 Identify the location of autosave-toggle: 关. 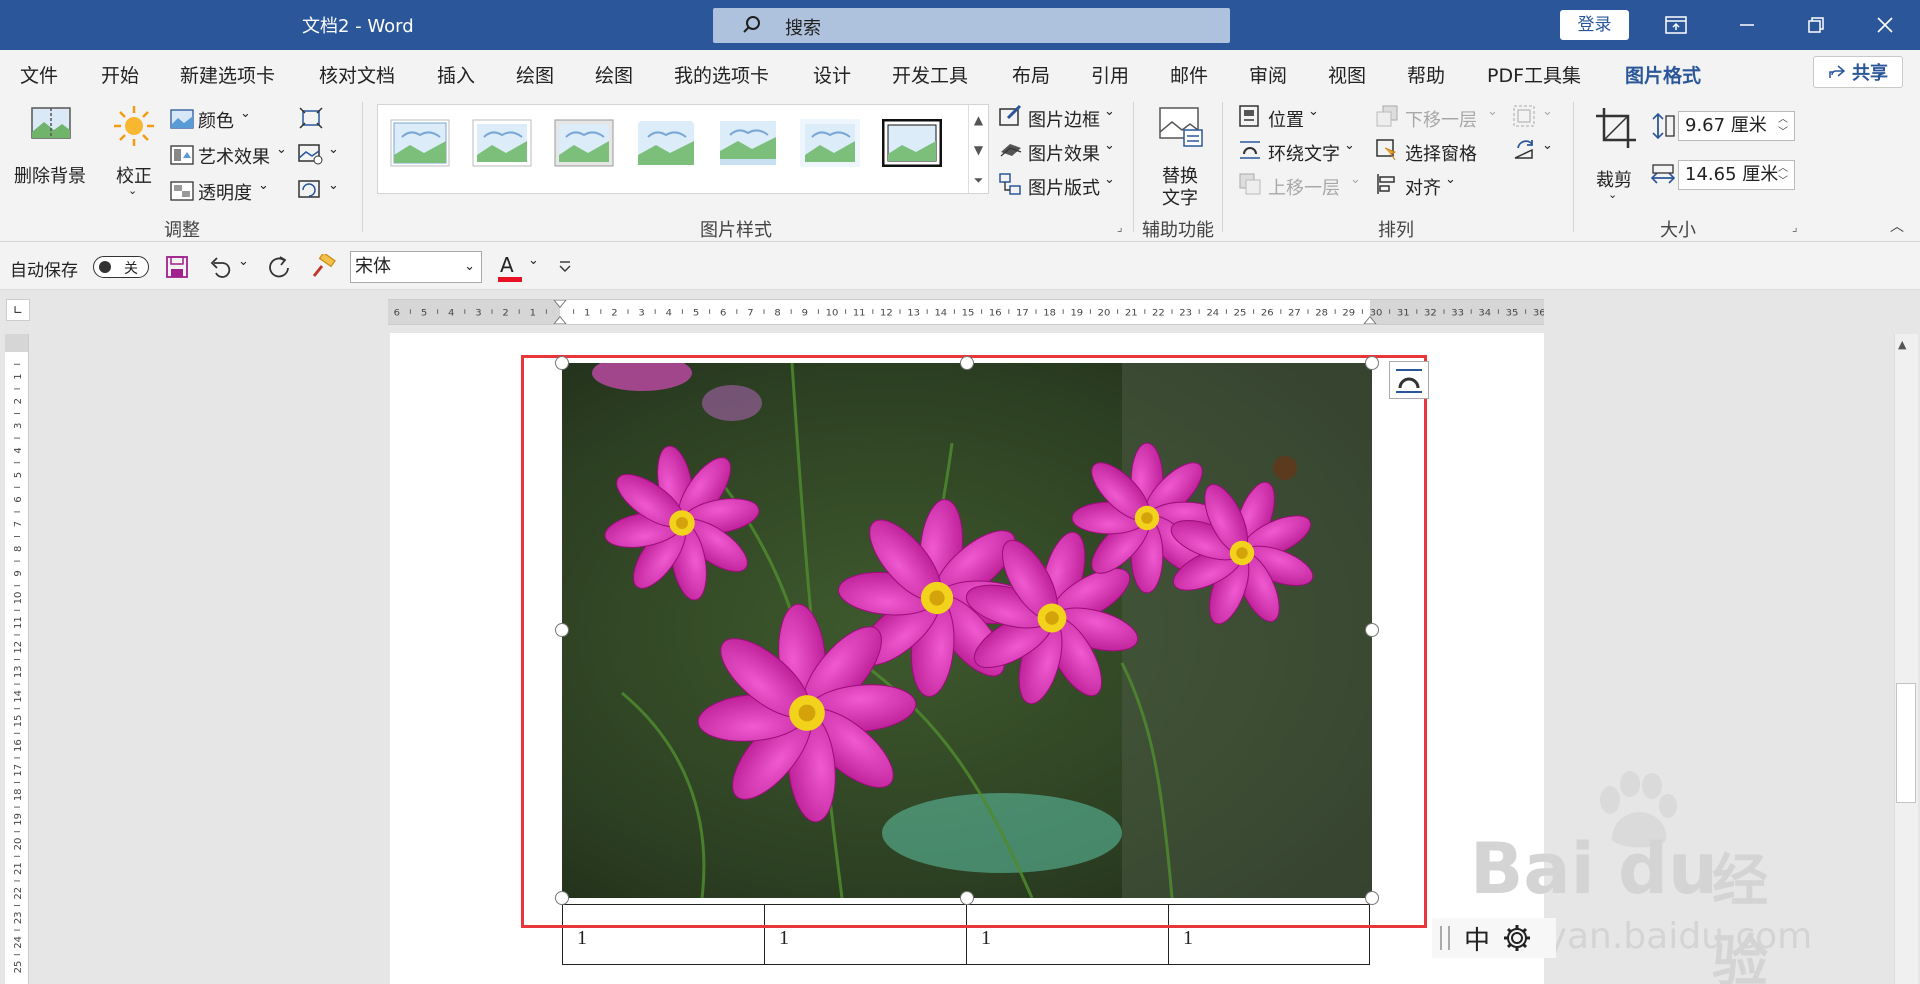
(121, 267).